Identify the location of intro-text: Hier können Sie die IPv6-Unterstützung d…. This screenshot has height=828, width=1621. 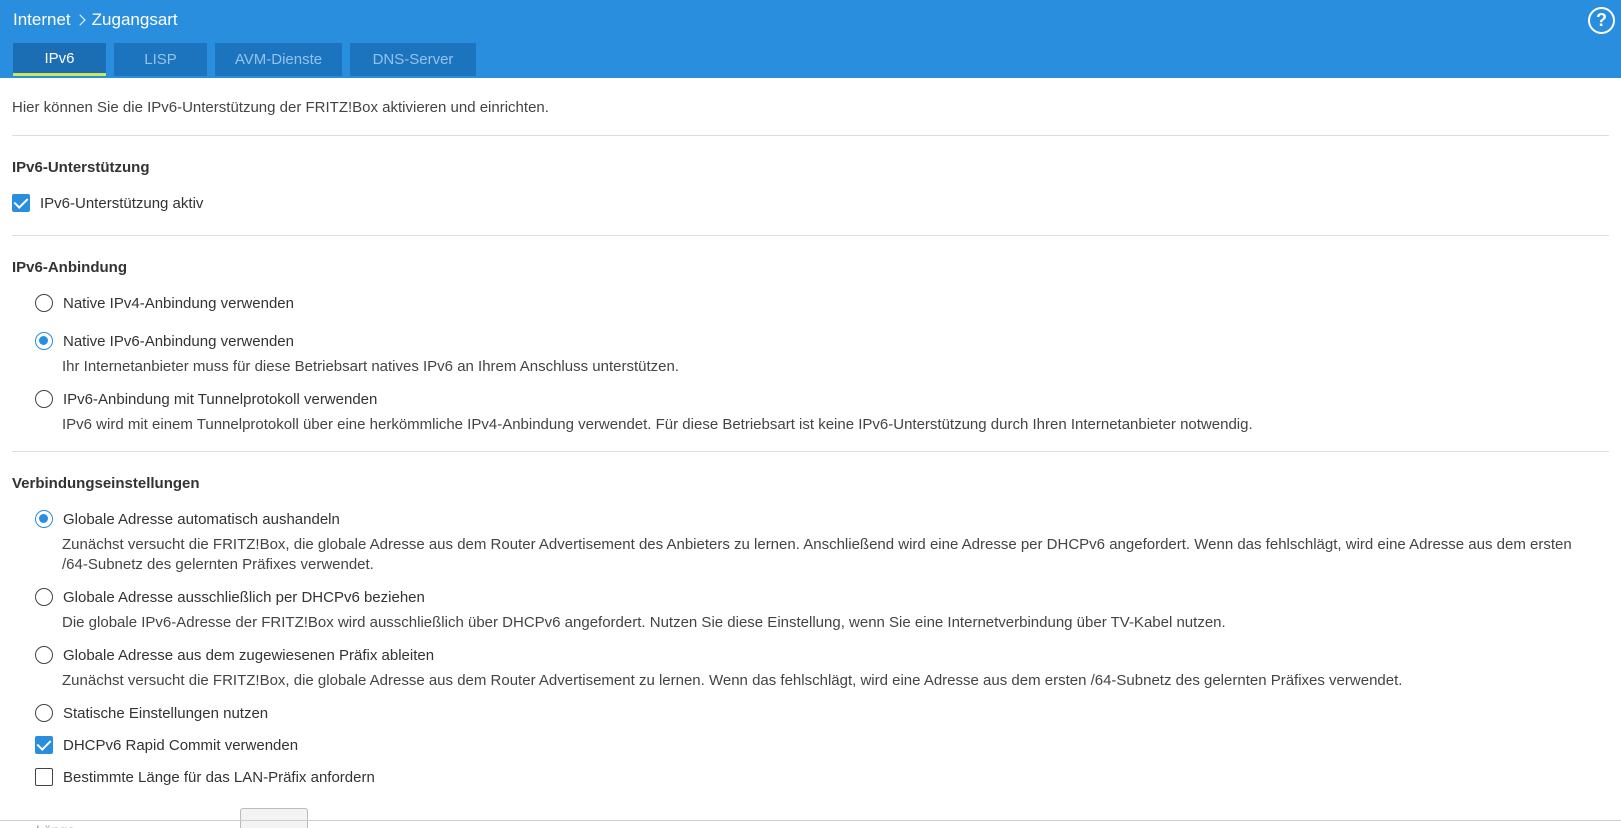
(280, 107).